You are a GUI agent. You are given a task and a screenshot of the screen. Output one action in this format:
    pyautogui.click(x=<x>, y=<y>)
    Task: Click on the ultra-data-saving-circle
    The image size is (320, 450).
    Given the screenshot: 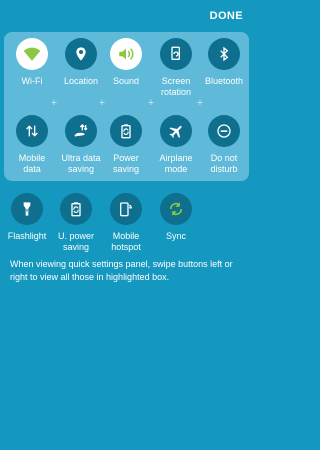 What is the action you would take?
    pyautogui.click(x=81, y=131)
    